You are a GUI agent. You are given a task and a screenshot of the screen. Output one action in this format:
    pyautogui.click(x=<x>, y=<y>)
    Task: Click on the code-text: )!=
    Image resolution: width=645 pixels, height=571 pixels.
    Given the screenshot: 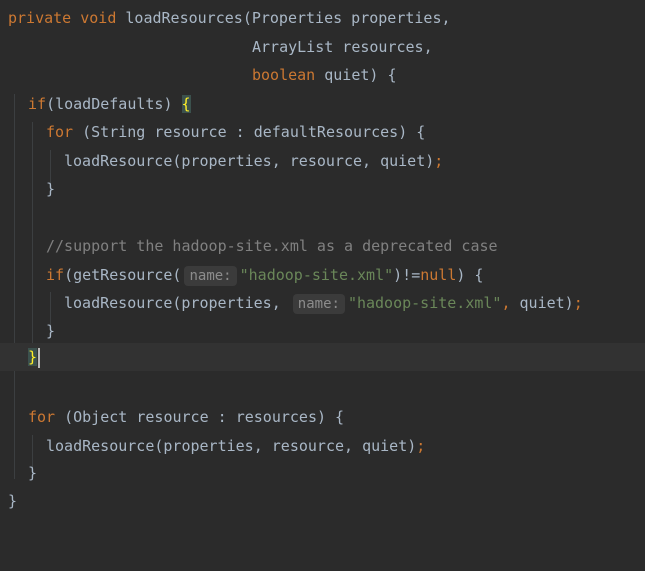 What is the action you would take?
    pyautogui.click(x=407, y=275)
    